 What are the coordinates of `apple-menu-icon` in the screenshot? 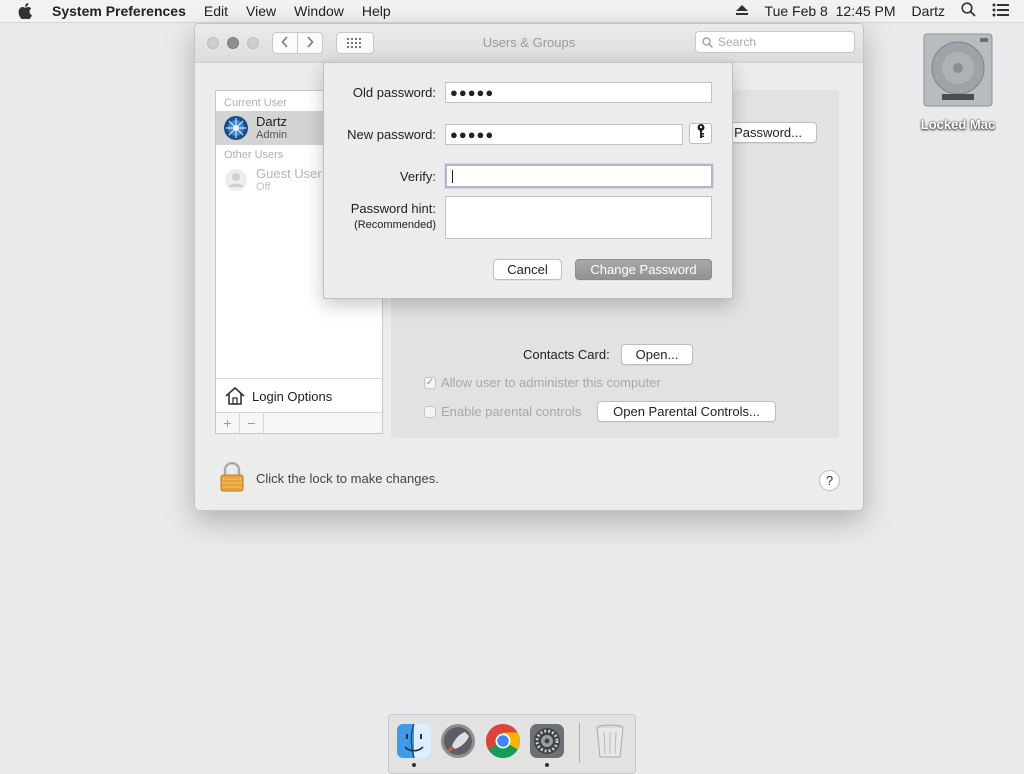 It's located at (29, 11).